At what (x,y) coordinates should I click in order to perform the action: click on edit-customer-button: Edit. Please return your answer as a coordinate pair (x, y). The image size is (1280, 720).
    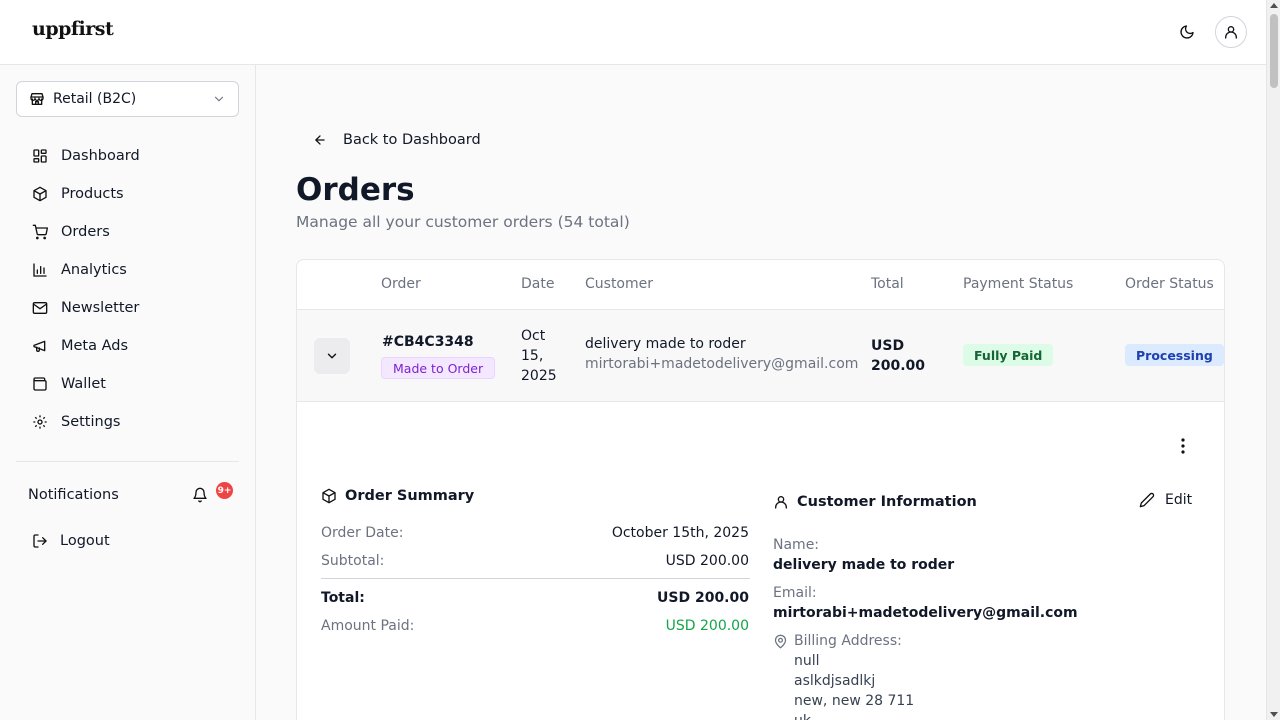
    Looking at the image, I should click on (1165, 500).